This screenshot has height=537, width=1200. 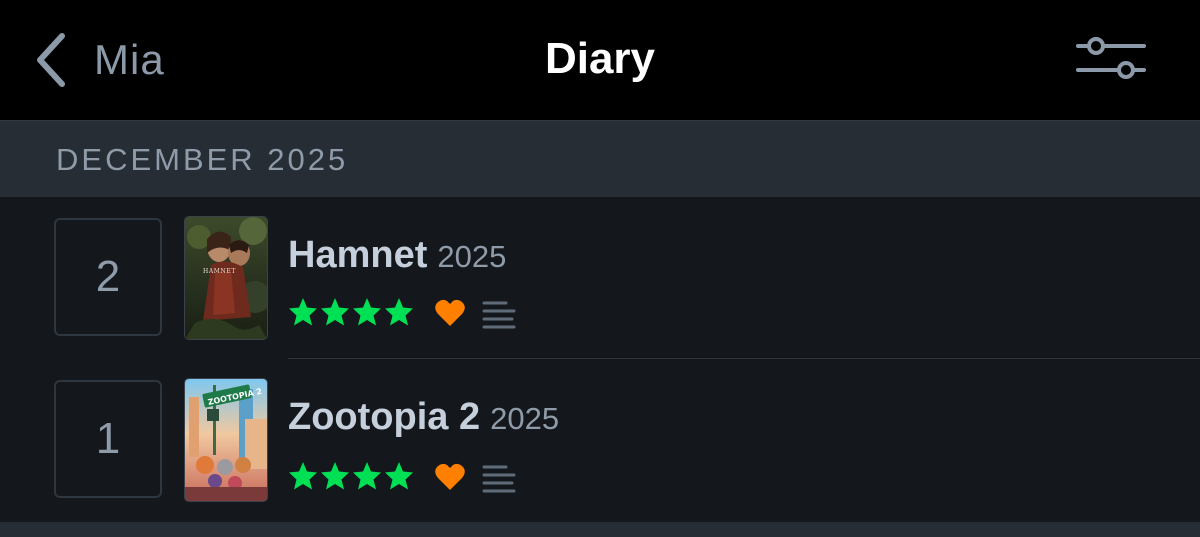 What do you see at coordinates (357, 255) in the screenshot?
I see `film-title: Hamnet` at bounding box center [357, 255].